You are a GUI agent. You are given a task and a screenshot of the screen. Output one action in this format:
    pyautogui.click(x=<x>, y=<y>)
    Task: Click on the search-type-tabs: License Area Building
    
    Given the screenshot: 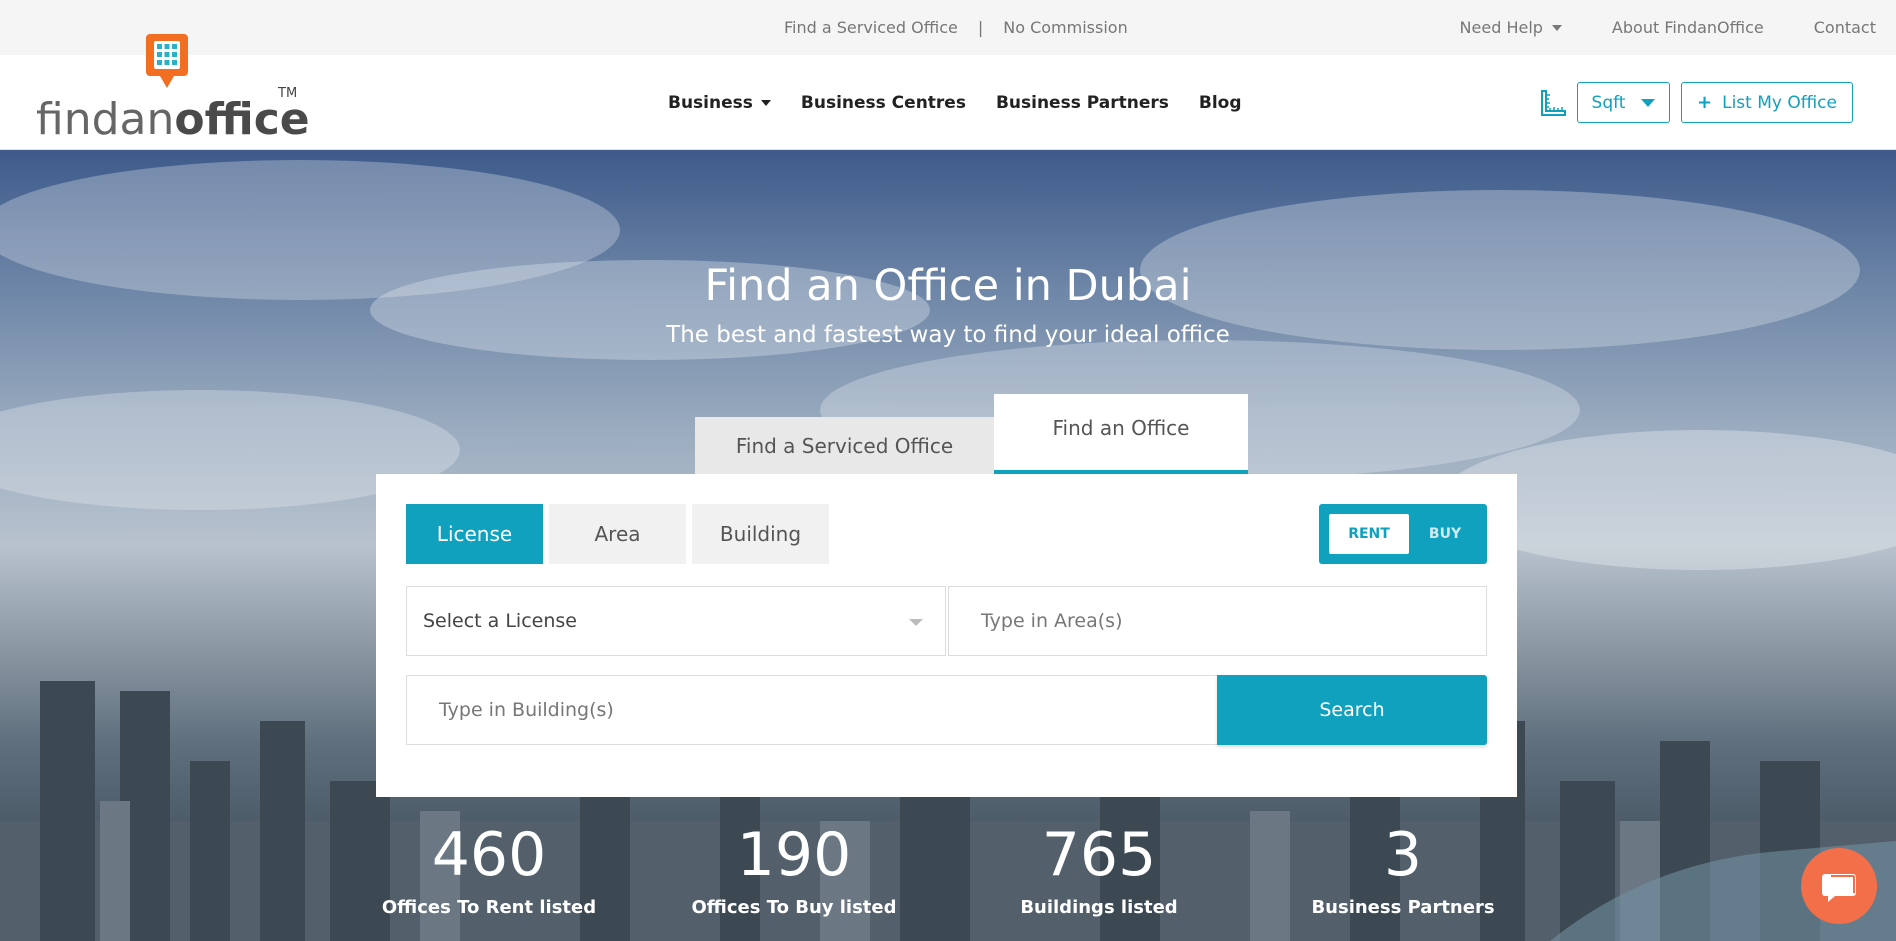 What is the action you would take?
    pyautogui.click(x=620, y=534)
    